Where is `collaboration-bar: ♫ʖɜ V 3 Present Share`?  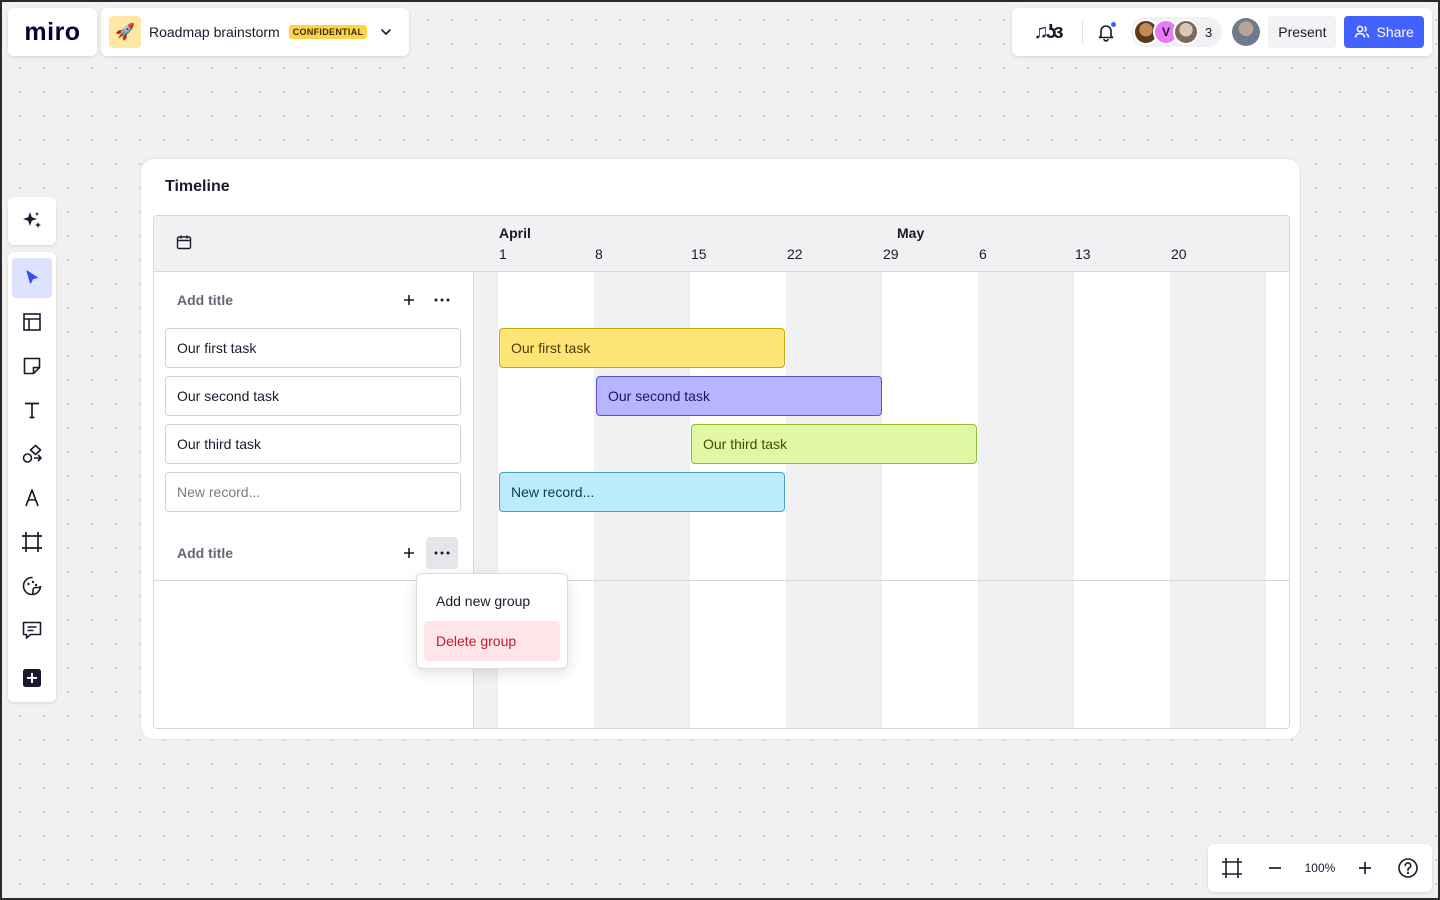
collaboration-bar: ♫ʖɜ V 3 Present Share is located at coordinates (1222, 32).